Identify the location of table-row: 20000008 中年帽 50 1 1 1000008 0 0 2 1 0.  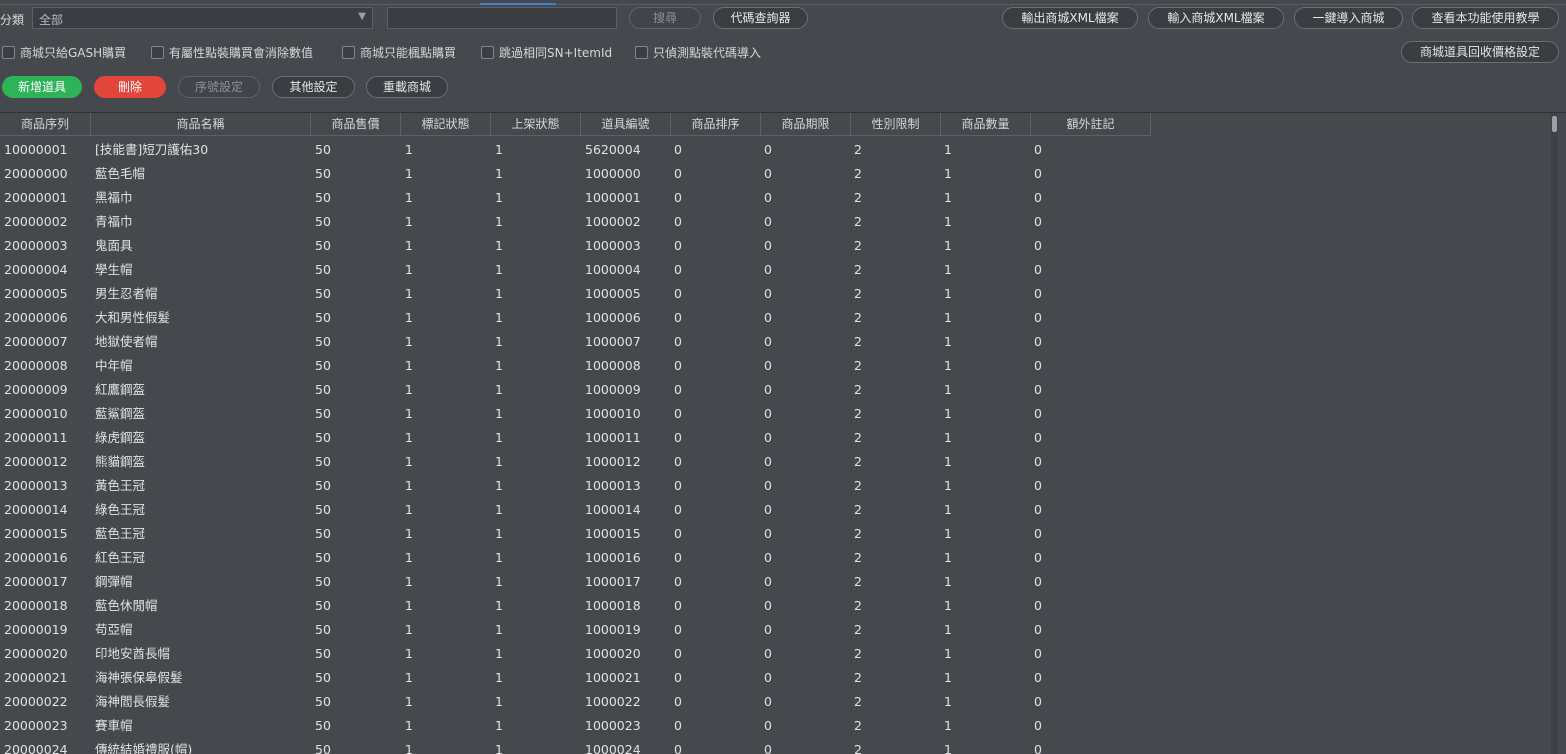
(774, 366).